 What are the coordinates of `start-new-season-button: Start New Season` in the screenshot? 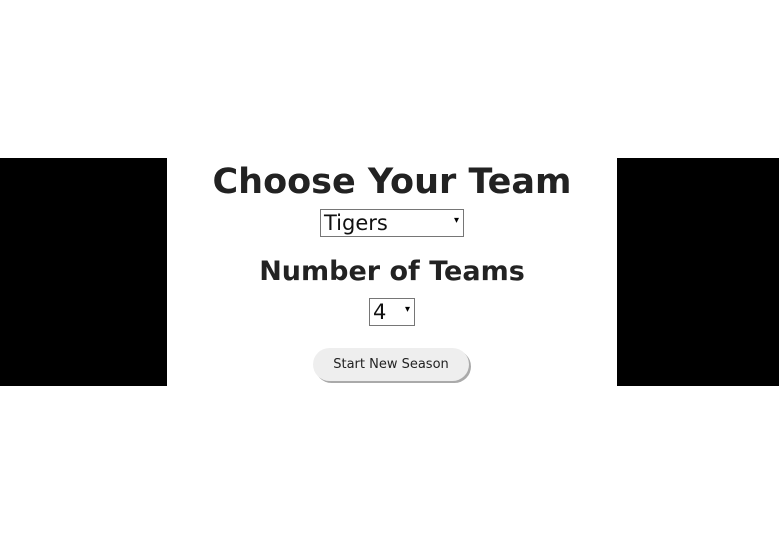 It's located at (391, 364).